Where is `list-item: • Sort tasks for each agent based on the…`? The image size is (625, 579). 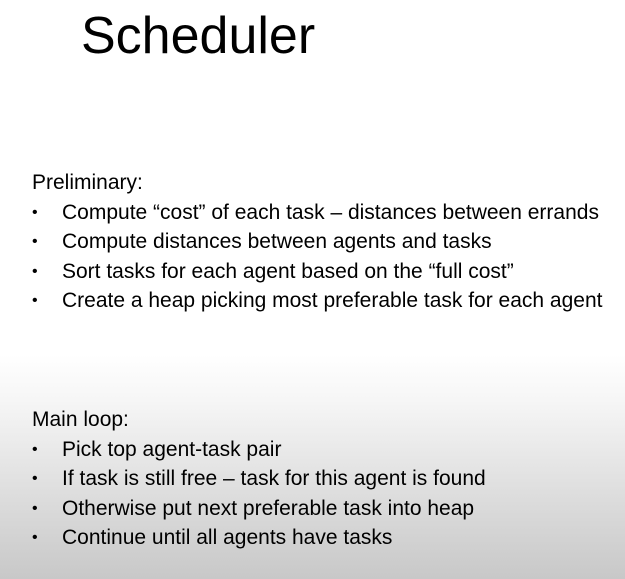
list-item: • Sort tasks for each agent based on the… is located at coordinates (322, 272).